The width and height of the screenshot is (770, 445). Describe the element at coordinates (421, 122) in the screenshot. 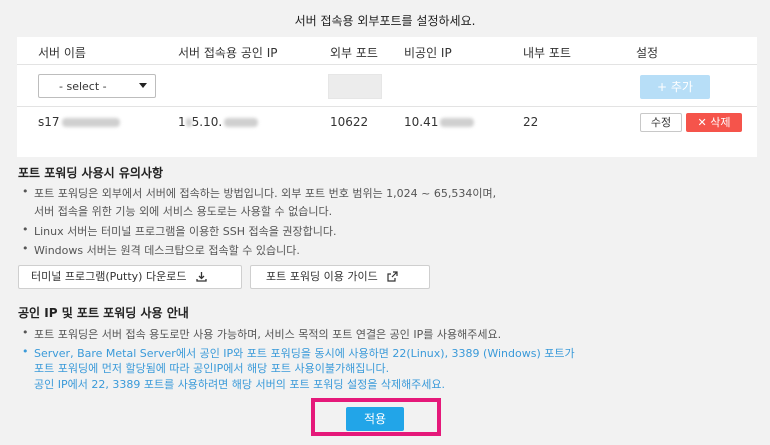

I see `private-ip-start: 10.41` at that location.